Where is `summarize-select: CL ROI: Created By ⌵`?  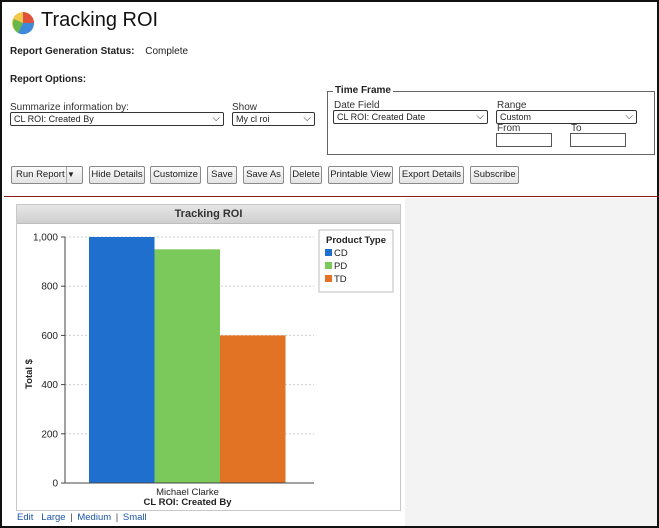 summarize-select: CL ROI: Created By ⌵ is located at coordinates (117, 119).